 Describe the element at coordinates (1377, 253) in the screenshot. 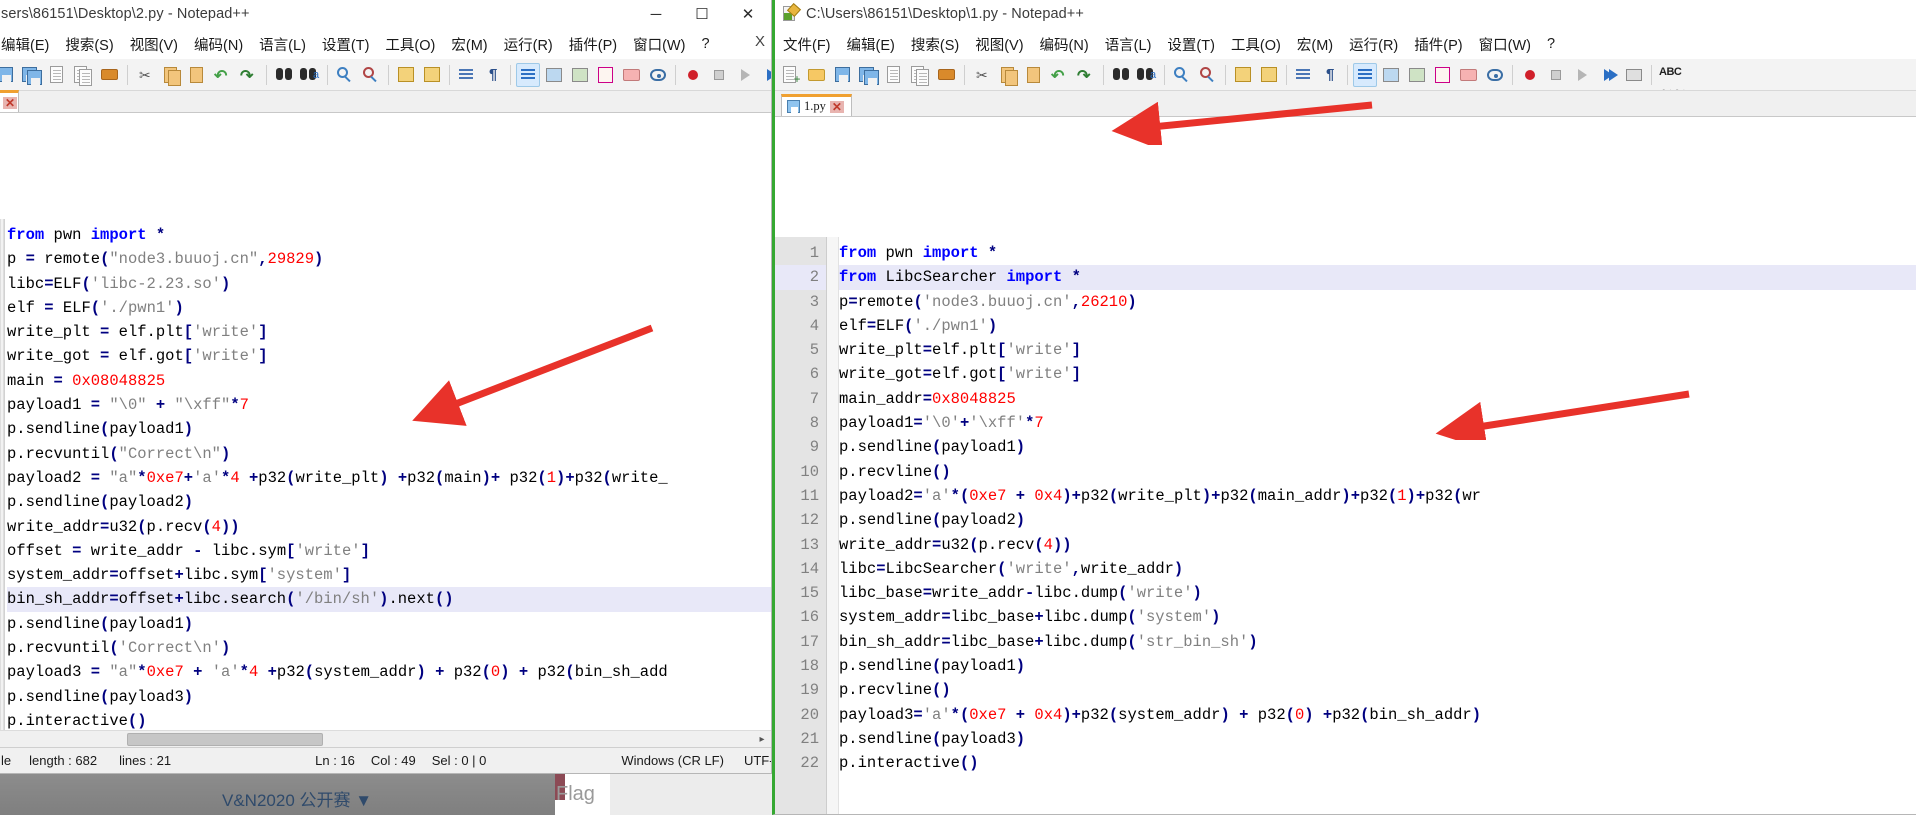

I see `code-line: from pwn import *` at that location.